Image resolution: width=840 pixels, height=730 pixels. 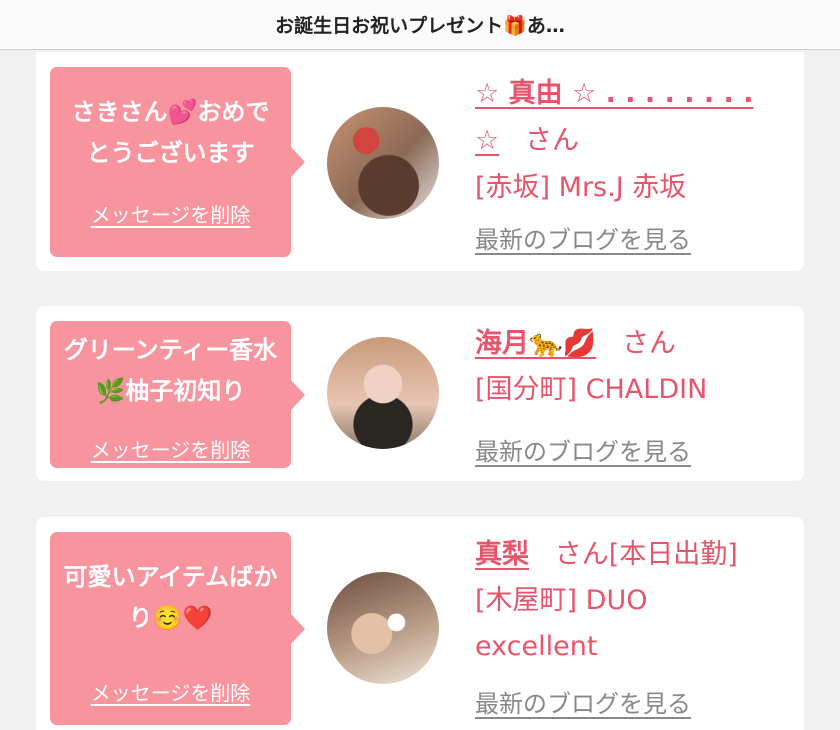 What do you see at coordinates (487, 140) in the screenshot?
I see `sender-name-link-cont: ☆` at bounding box center [487, 140].